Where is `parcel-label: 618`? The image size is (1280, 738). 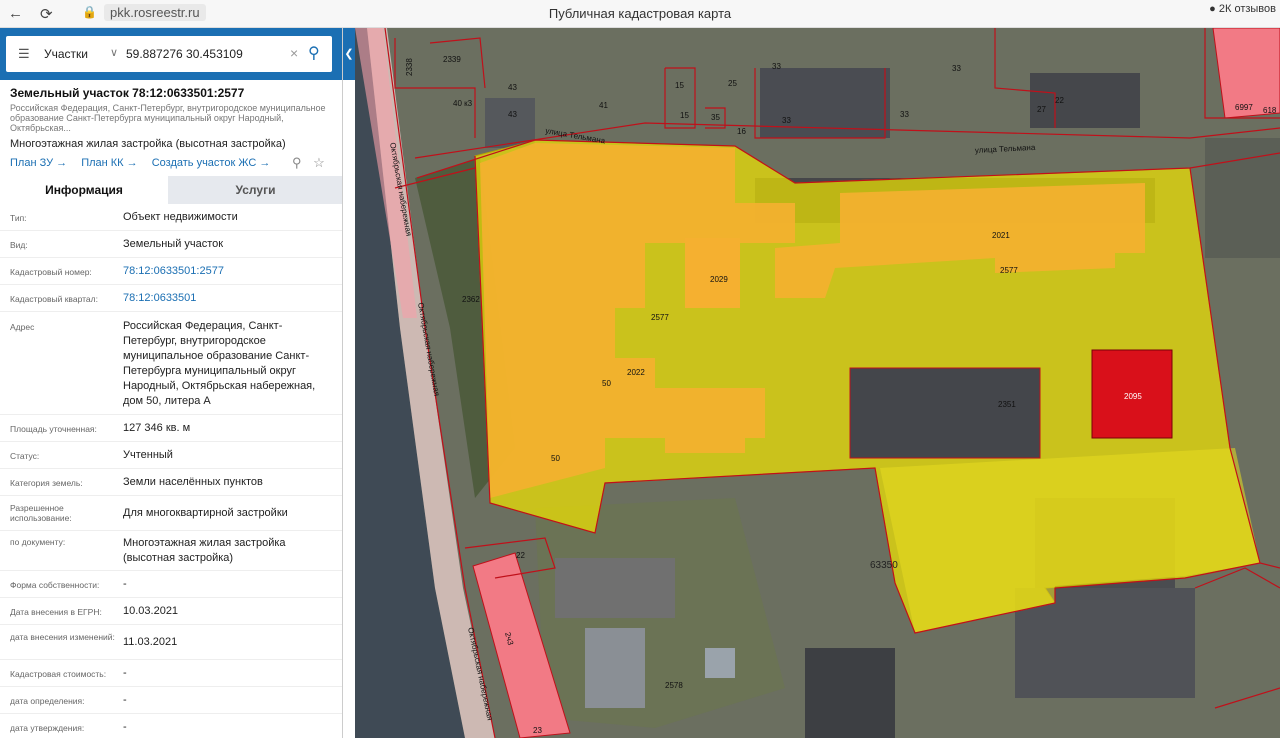 parcel-label: 618 is located at coordinates (1270, 110).